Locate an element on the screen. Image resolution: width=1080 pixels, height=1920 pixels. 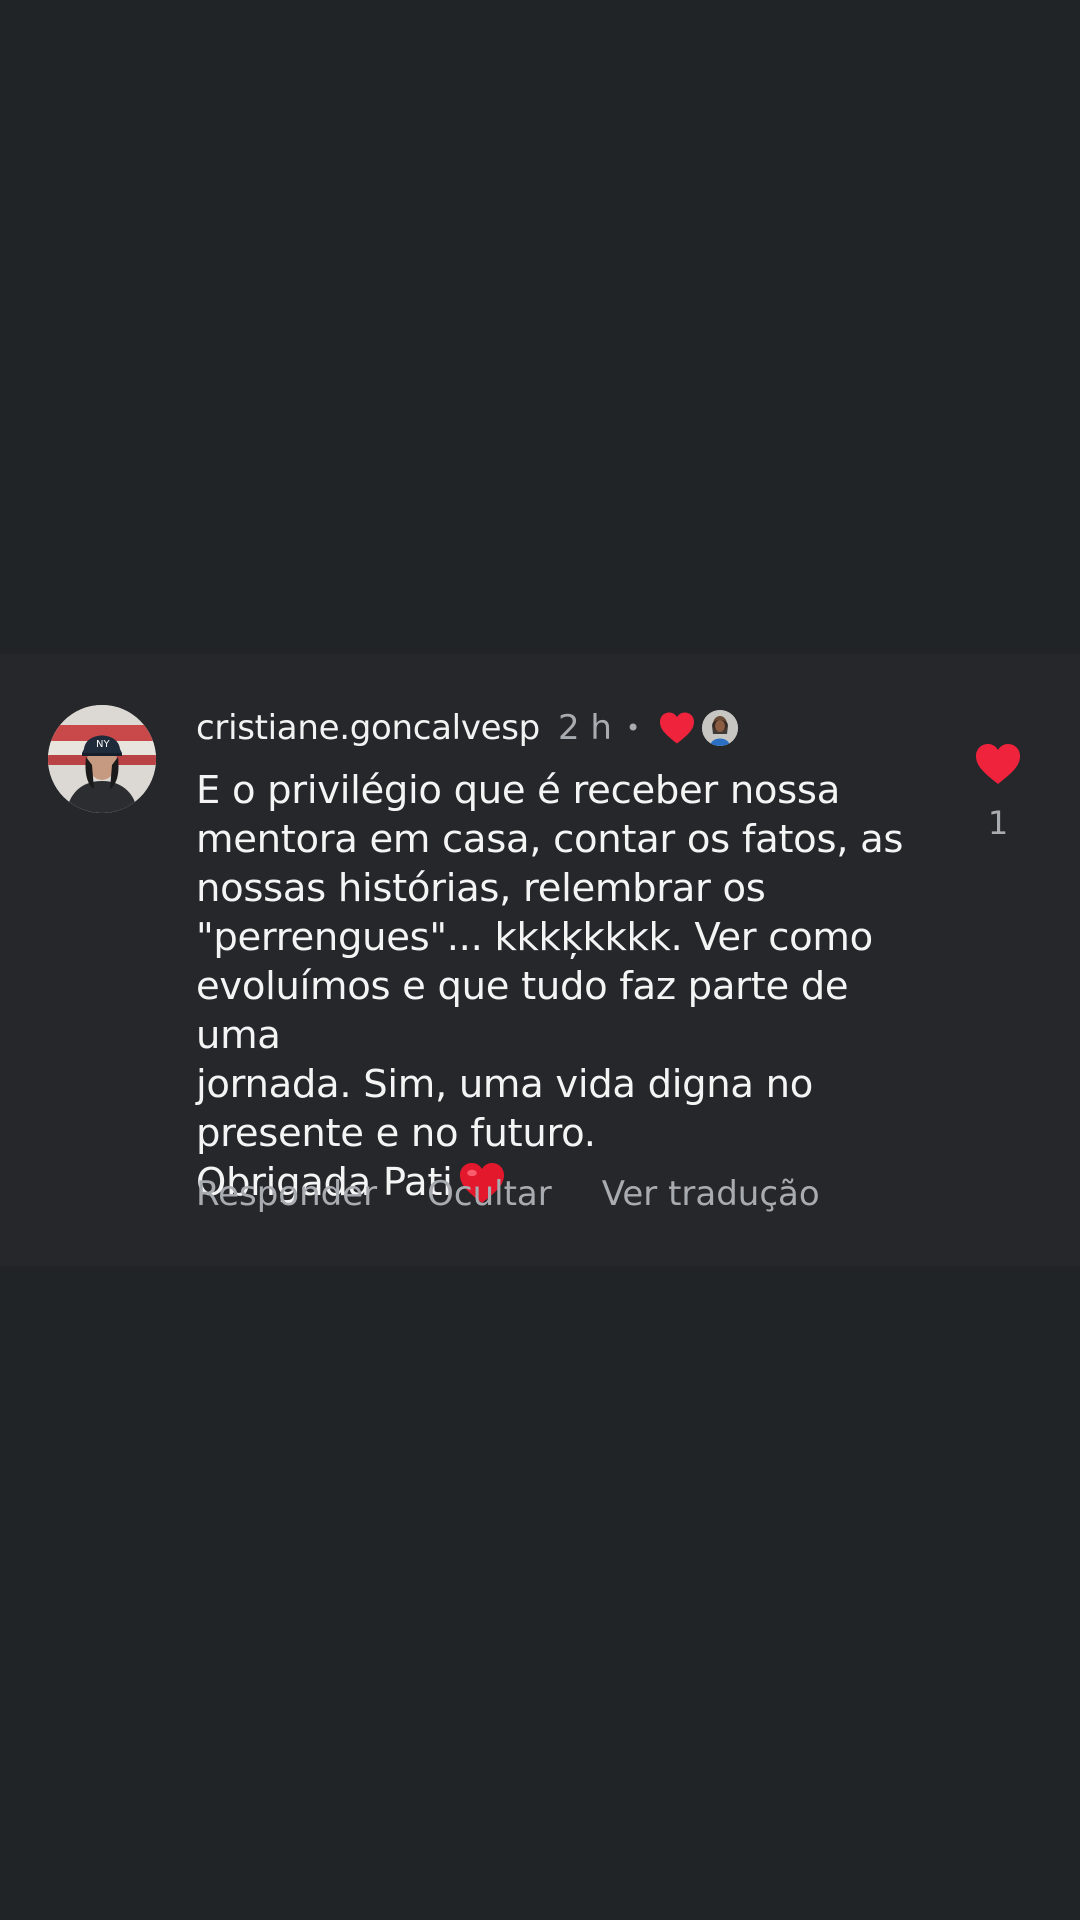
username: cristiane.goncalvesp is located at coordinates (368, 728).